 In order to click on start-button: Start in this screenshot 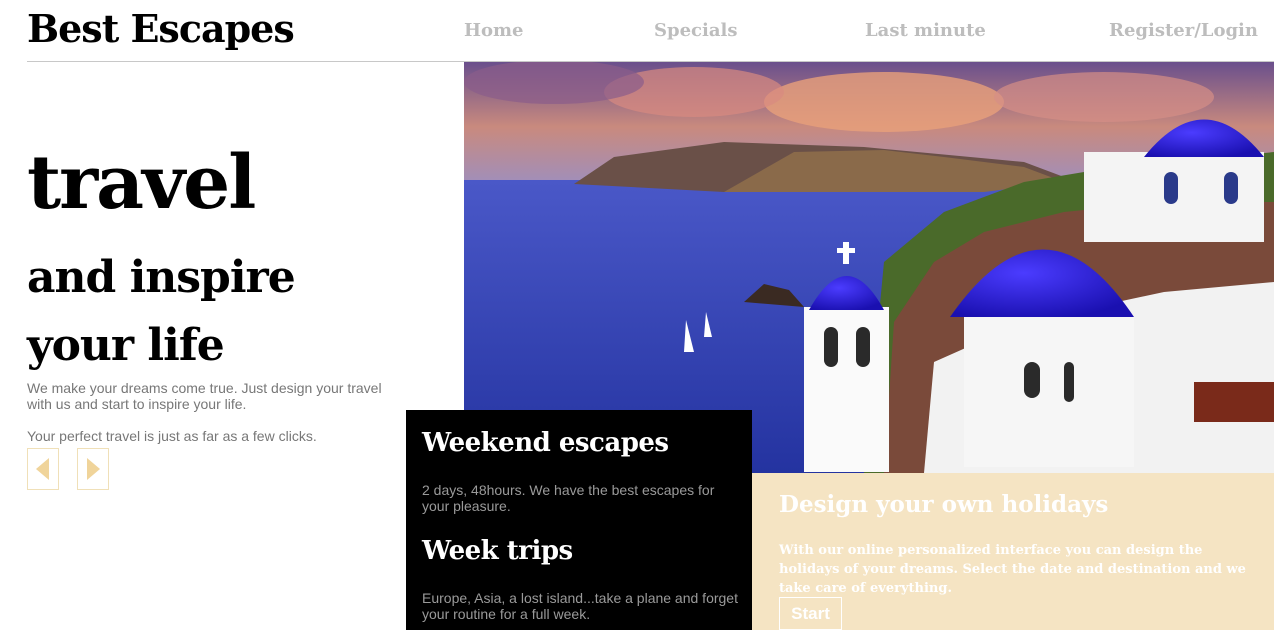, I will do `click(810, 613)`.